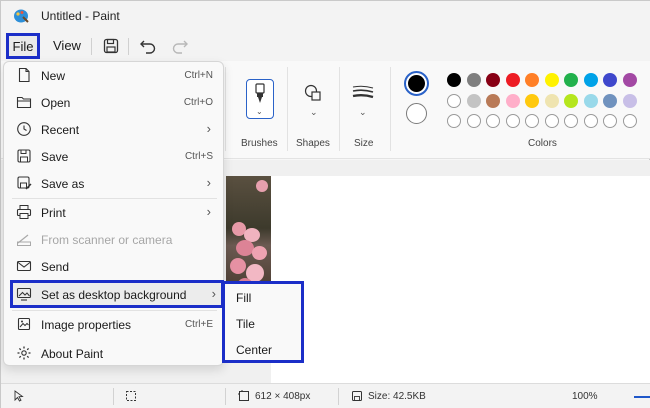  Describe the element at coordinates (254, 350) in the screenshot. I see `submenu-item-center: Center` at that location.